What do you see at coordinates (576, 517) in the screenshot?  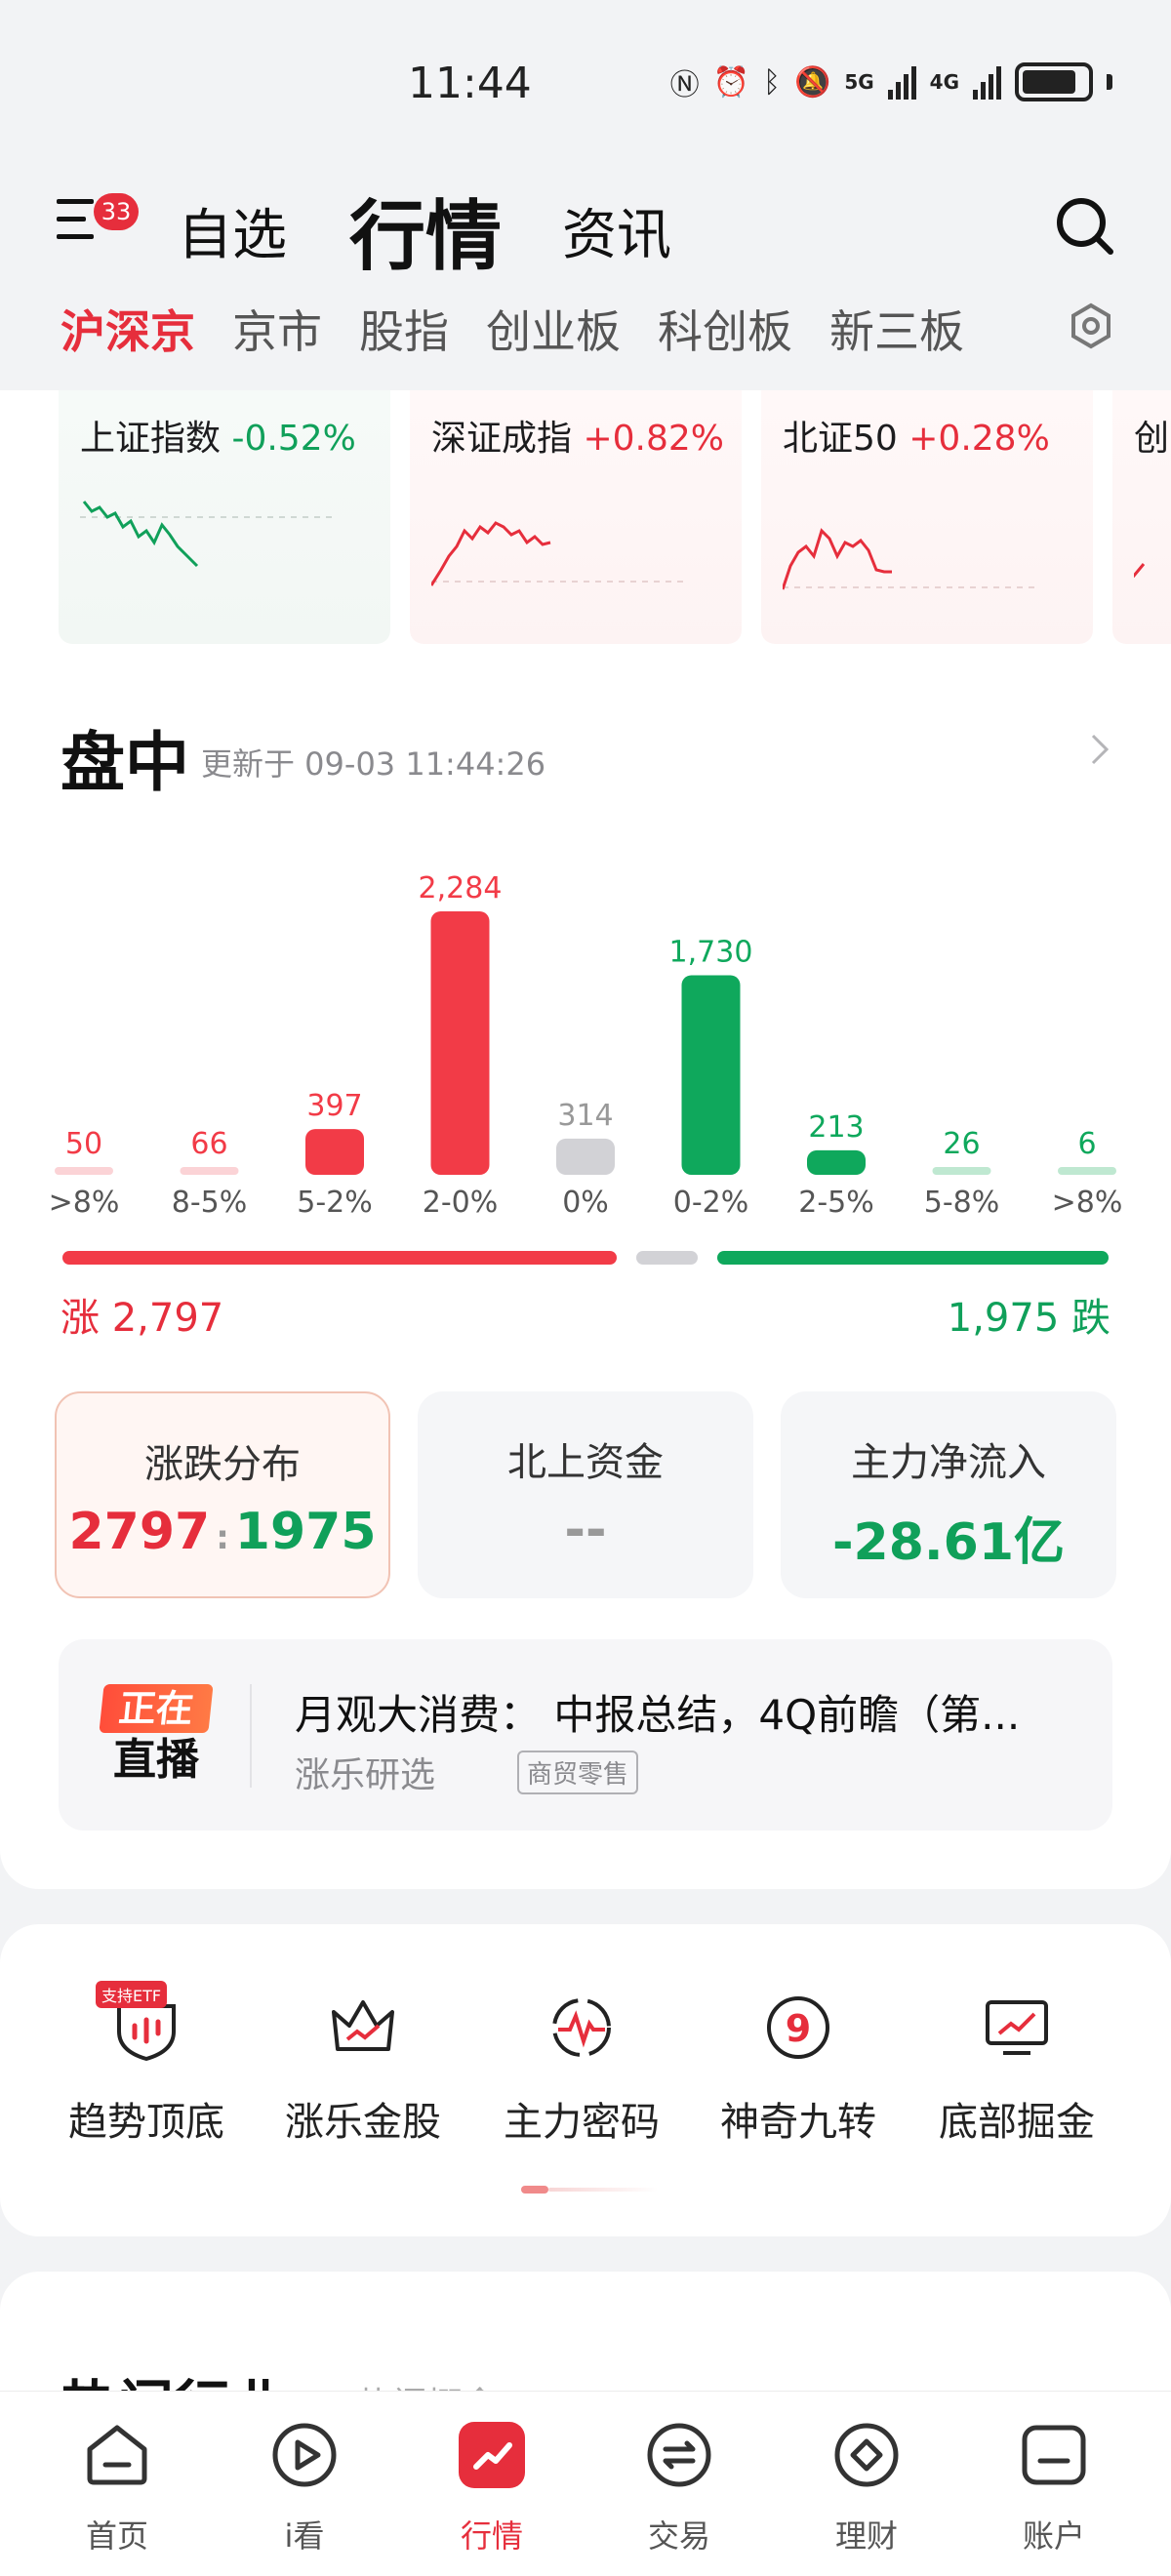 I see `index-card-shenzhen: 深证成指 +0.82%` at bounding box center [576, 517].